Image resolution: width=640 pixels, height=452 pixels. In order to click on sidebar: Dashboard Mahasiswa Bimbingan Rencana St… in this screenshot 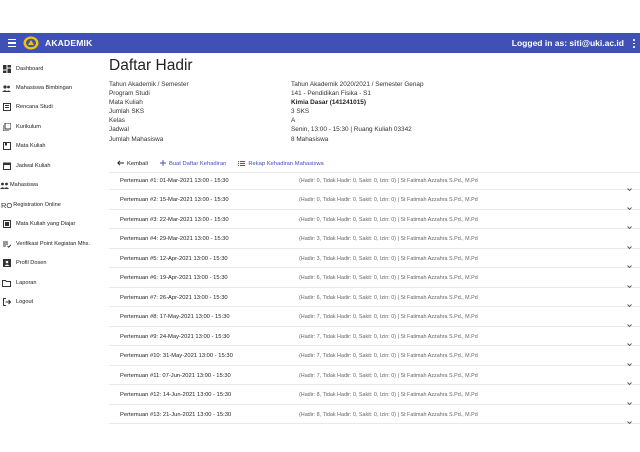, I will do `click(53, 252)`.